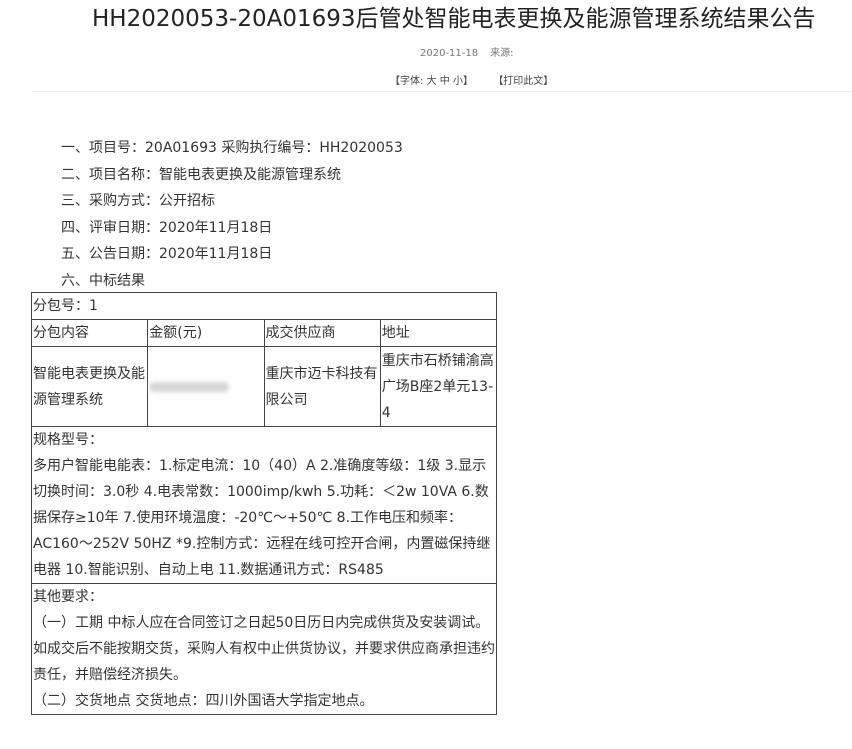  I want to click on header-supplier: 成交供应商, so click(322, 333).